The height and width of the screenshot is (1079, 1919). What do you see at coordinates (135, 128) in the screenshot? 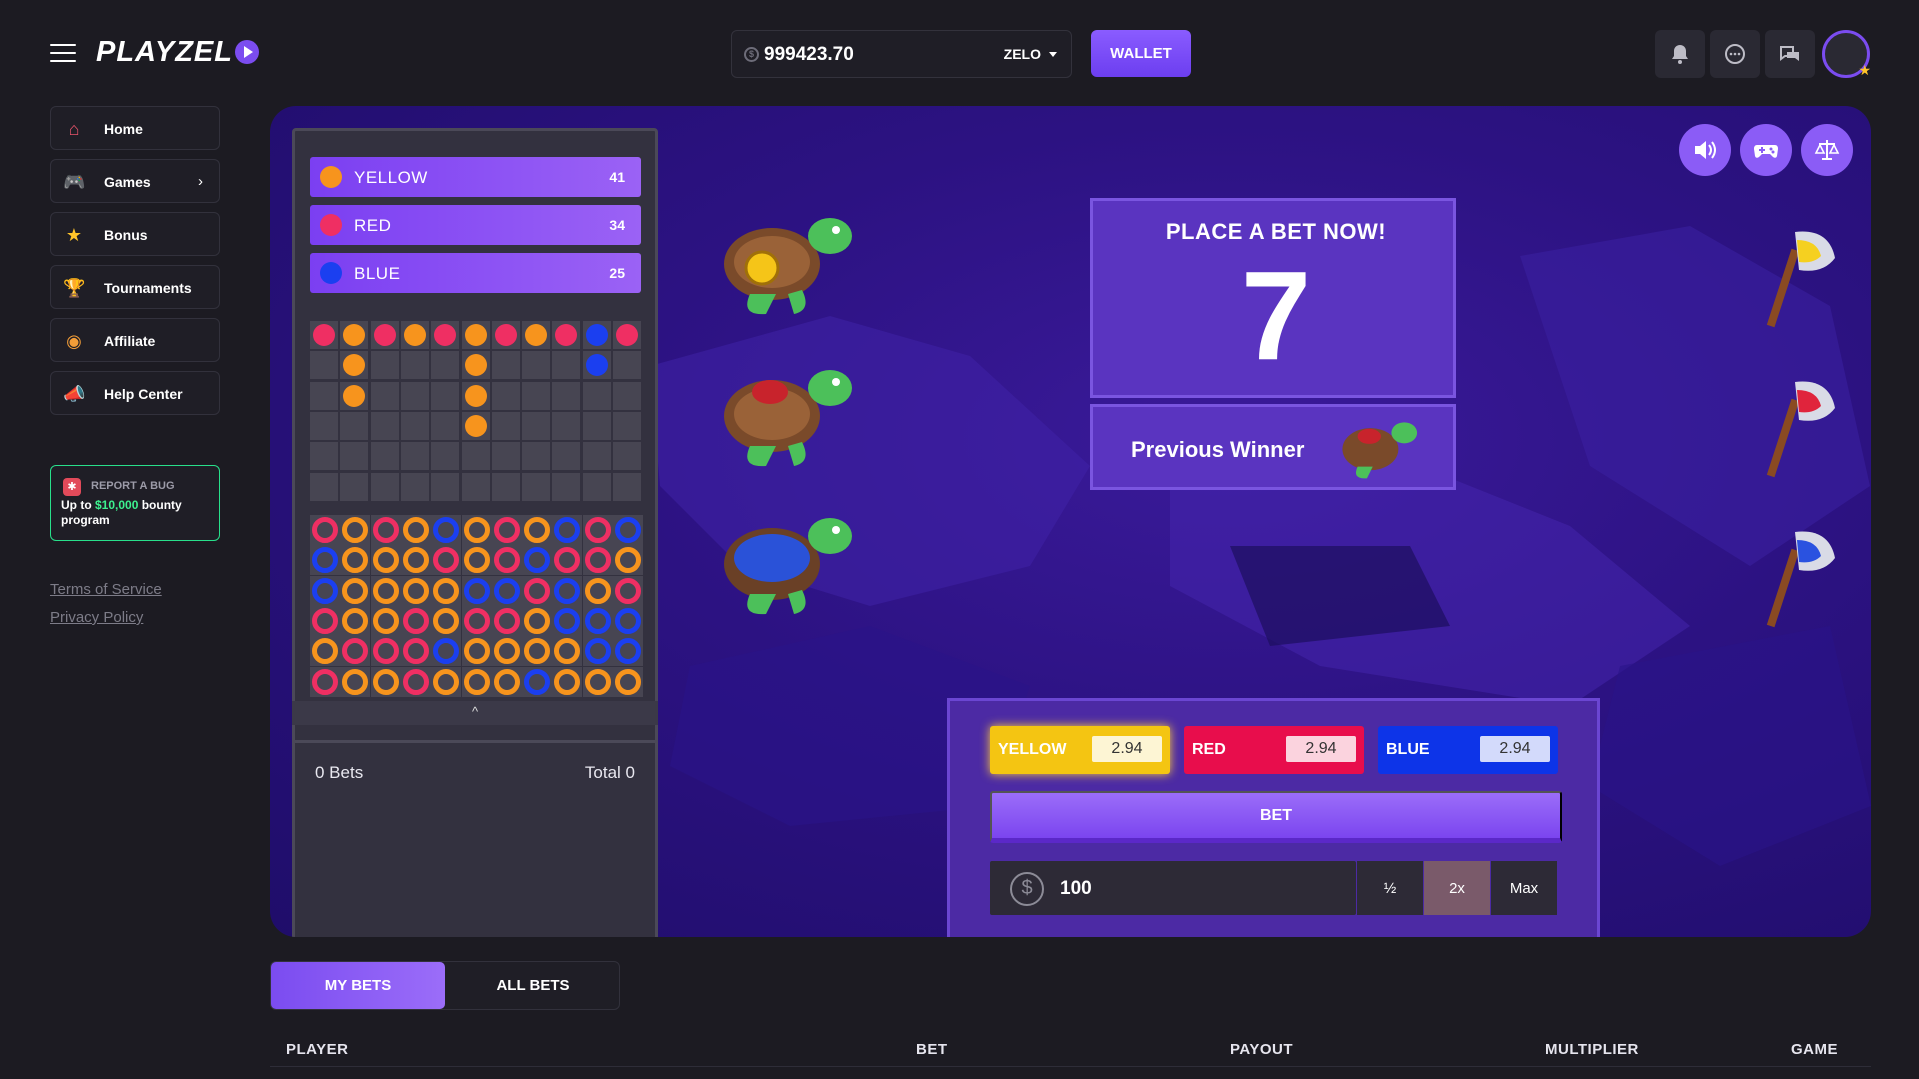
I see `sidebar-item-home: ⌂ Home` at bounding box center [135, 128].